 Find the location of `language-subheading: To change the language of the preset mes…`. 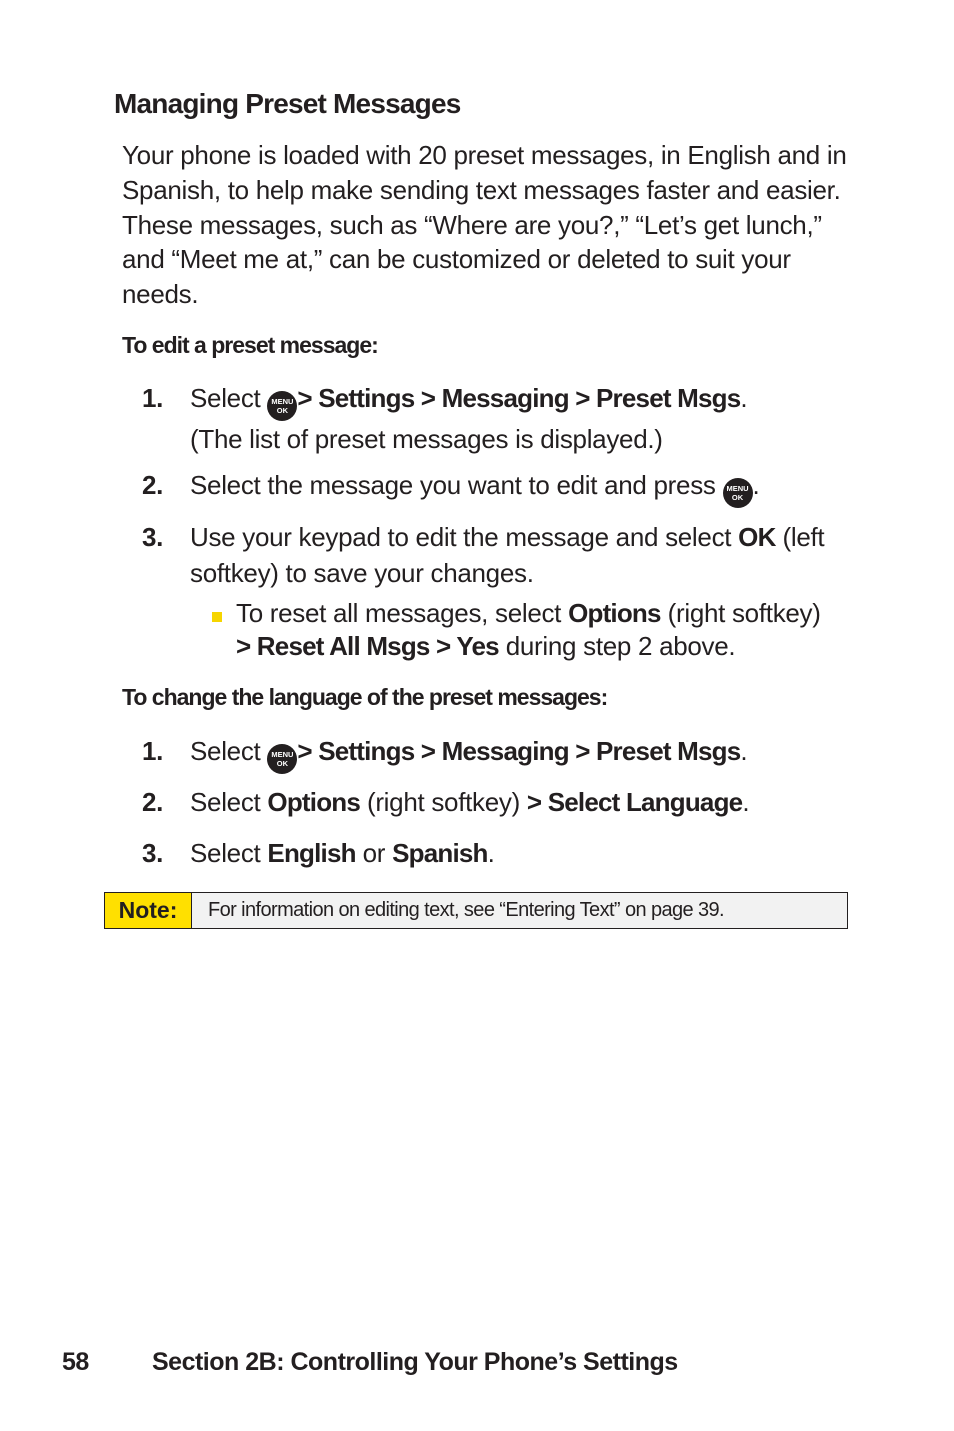

language-subheading: To change the language of the preset mes… is located at coordinates (365, 697).